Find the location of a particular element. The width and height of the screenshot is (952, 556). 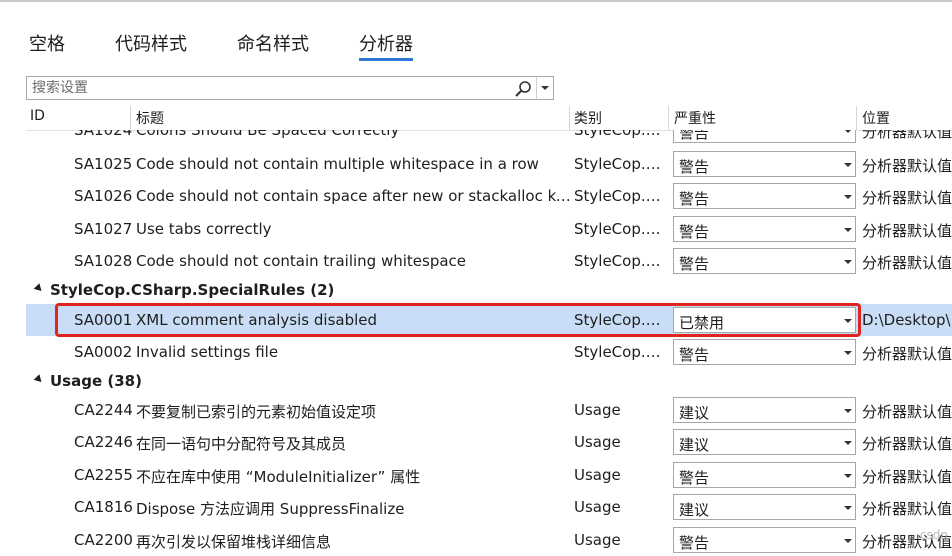

search-options-dropdown is located at coordinates (544, 88).